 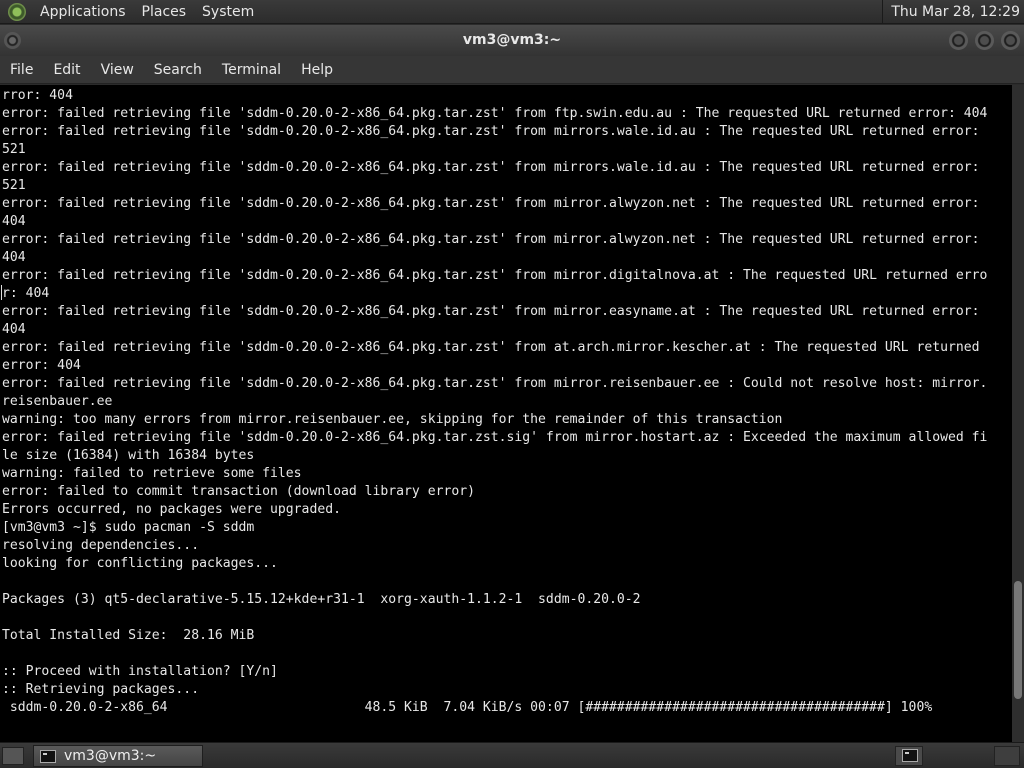 What do you see at coordinates (512, 755) in the screenshot?
I see `bottom-panel: vm3@vm3:~` at bounding box center [512, 755].